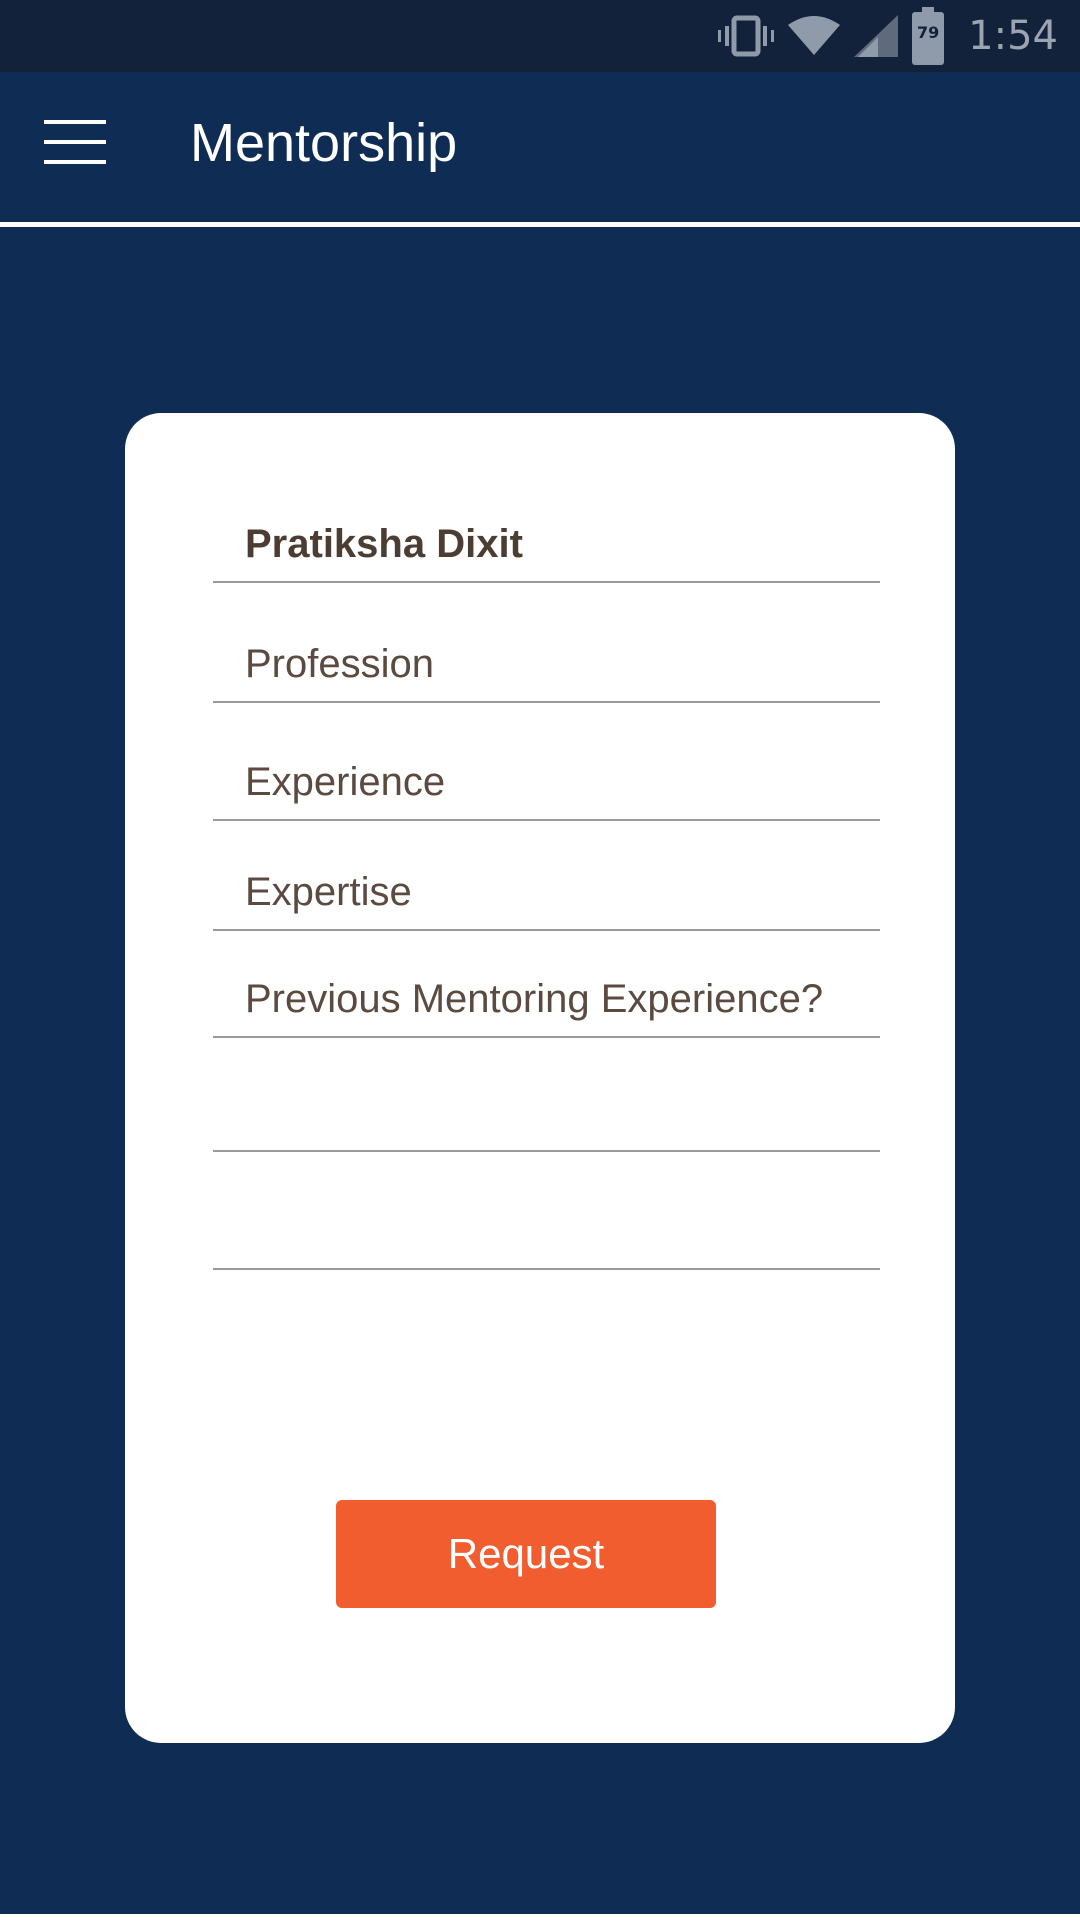 The width and height of the screenshot is (1080, 1920). I want to click on expertise-field: Expertise, so click(546, 876).